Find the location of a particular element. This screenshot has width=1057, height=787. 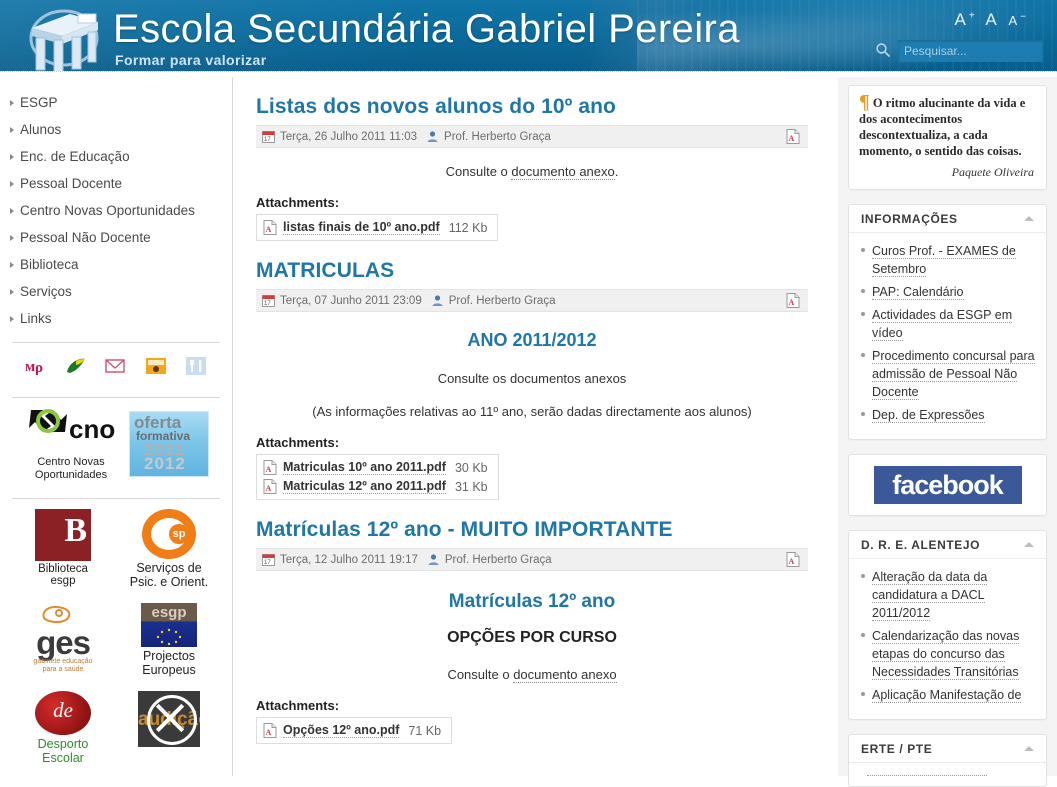

sidebar-item-label: Pessoal Não Docente is located at coordinates (85, 237).